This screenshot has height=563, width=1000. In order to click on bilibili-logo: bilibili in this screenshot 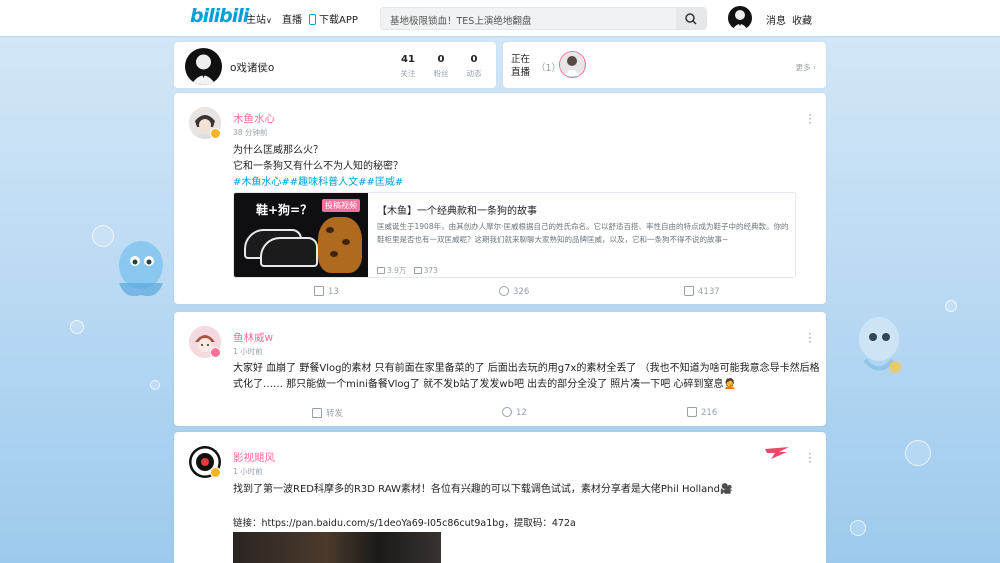, I will do `click(219, 16)`.